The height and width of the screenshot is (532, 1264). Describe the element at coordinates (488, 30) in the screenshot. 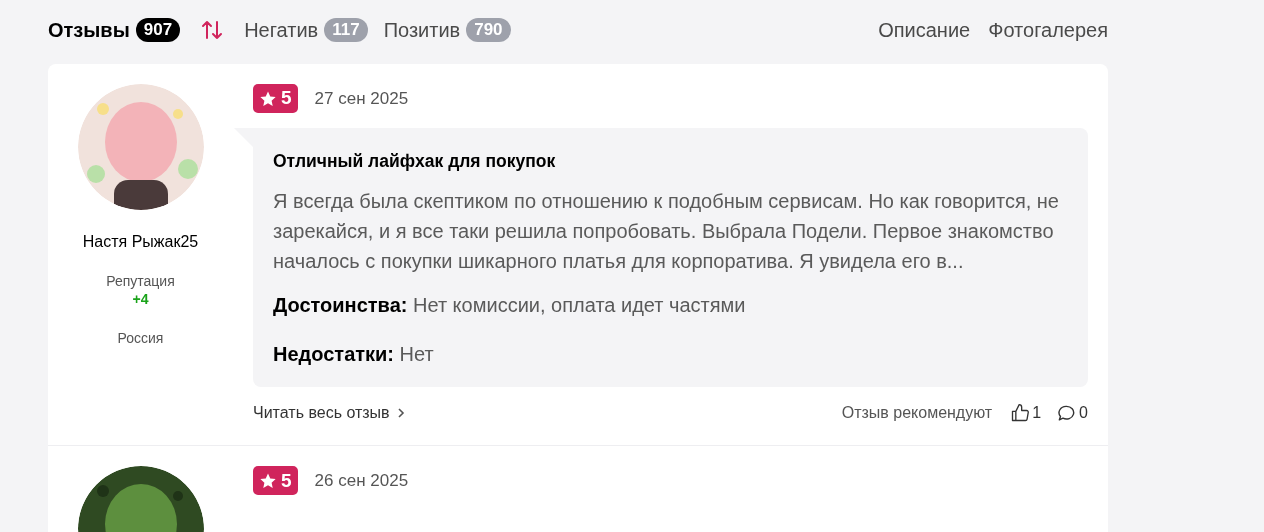

I see `count-badge: 790` at that location.